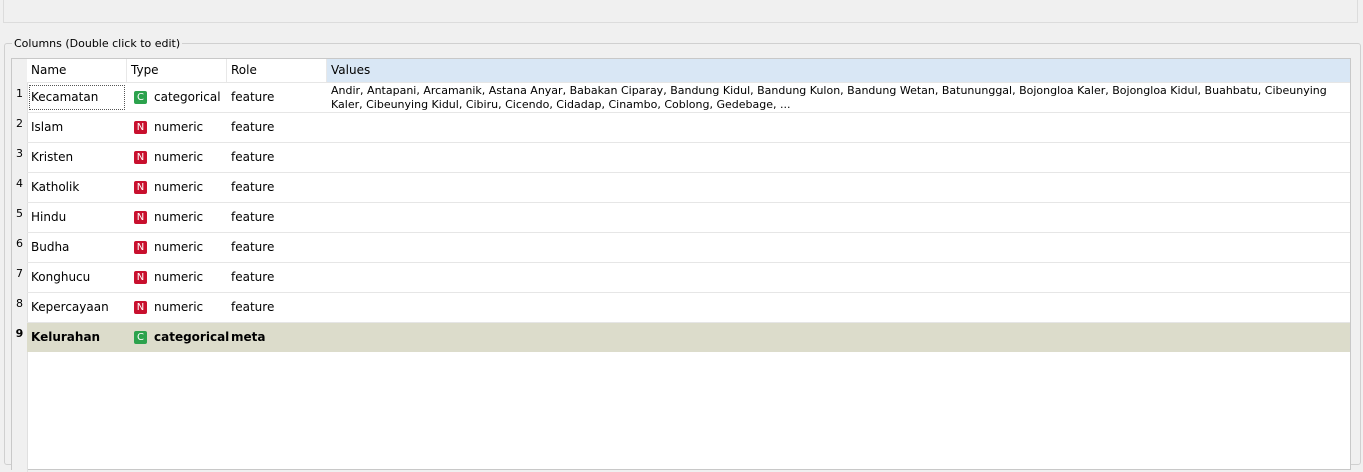 This screenshot has width=1363, height=472. I want to click on table-row: 5 Hindu Nnumeric feature, so click(683, 217).